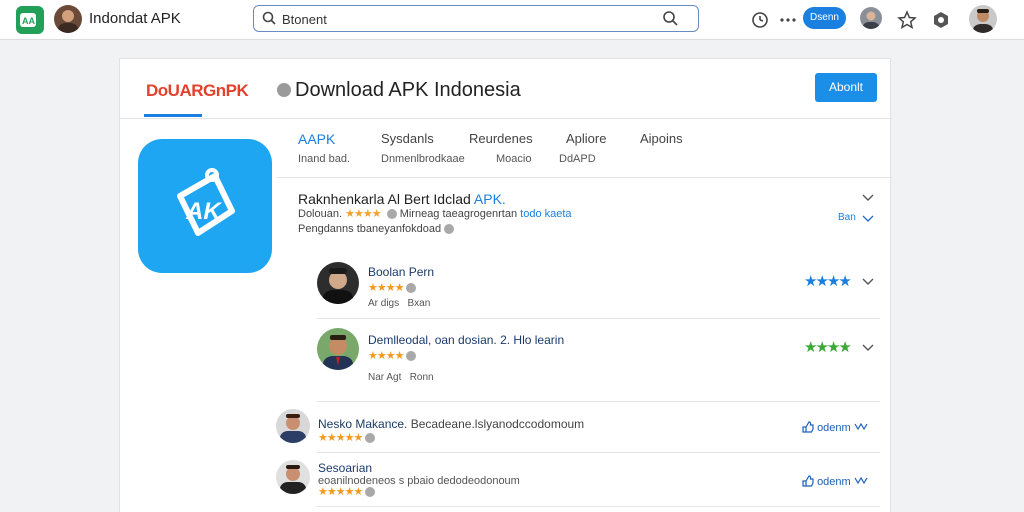  Describe the element at coordinates (458, 214) in the screenshot. I see `meta-text: Mirneag taeagrogenrtan` at that location.